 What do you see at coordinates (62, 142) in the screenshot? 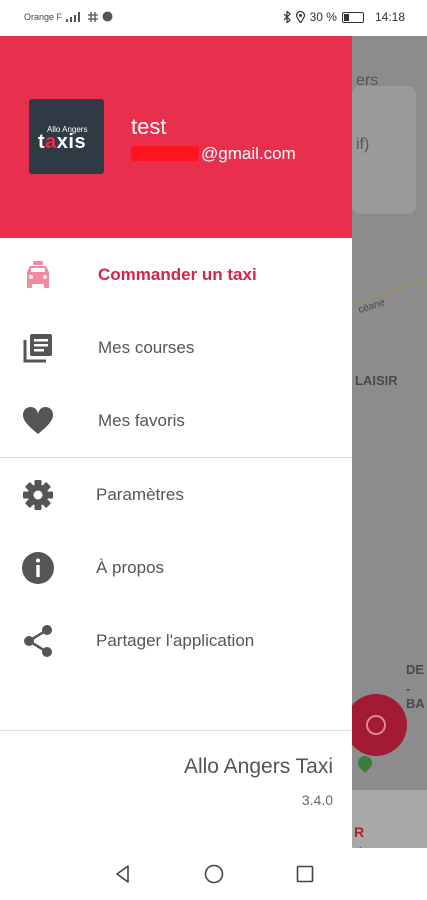
I see `logo-main-text: taxis` at bounding box center [62, 142].